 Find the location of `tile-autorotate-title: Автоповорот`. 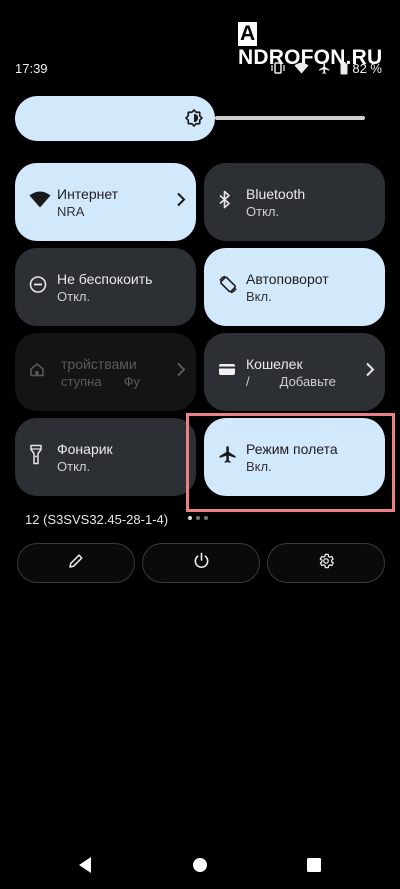

tile-autorotate-title: Автоповорот is located at coordinates (287, 278).